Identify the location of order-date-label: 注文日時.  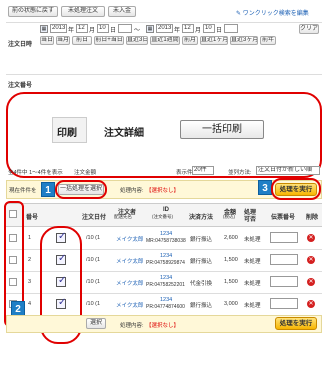
(20, 45).